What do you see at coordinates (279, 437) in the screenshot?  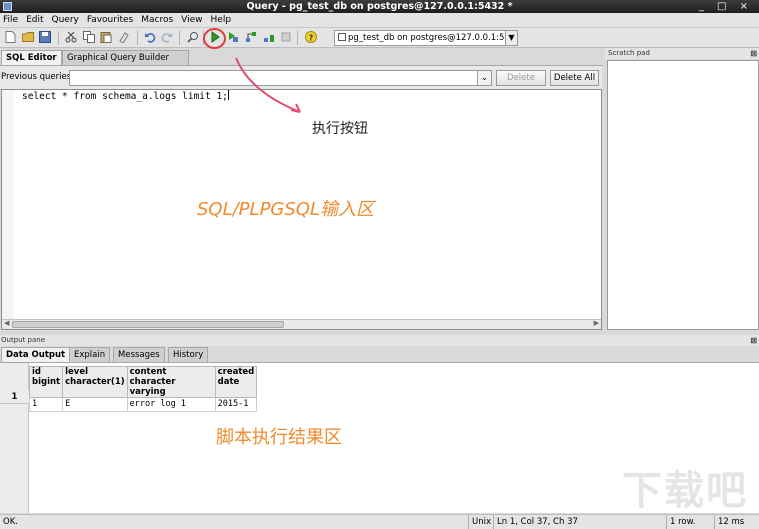 I see `annotation-result-area: 脚本执行结果区` at bounding box center [279, 437].